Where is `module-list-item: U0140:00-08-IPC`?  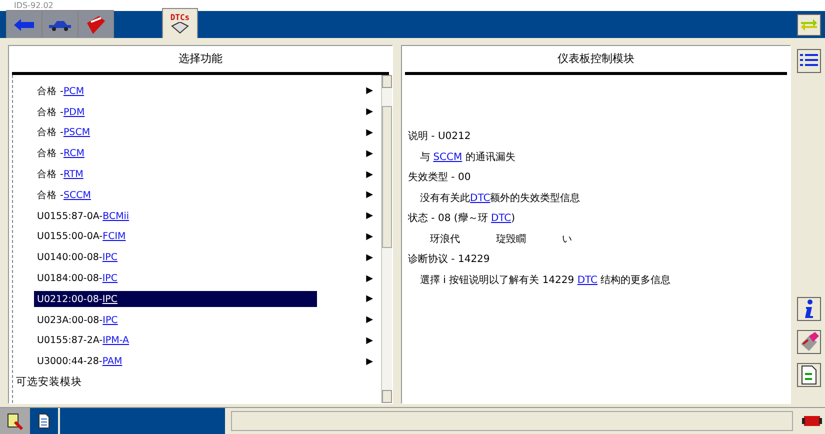 module-list-item: U0140:00-08-IPC is located at coordinates (175, 258).